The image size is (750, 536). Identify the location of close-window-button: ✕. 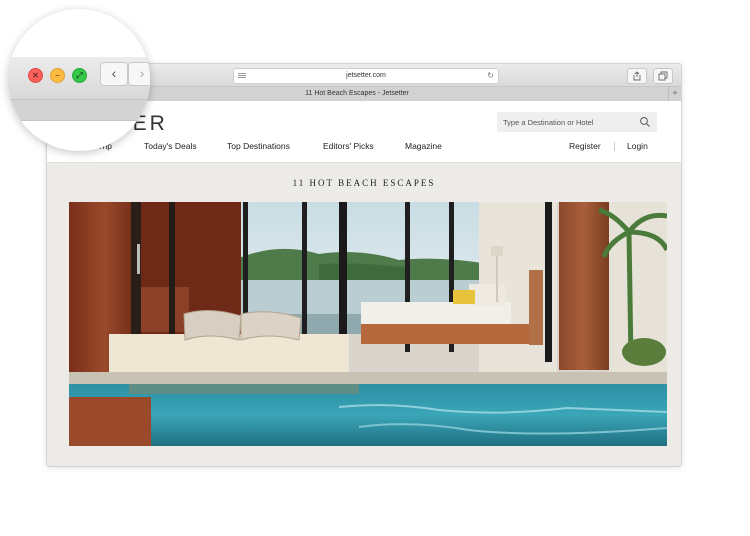
(35, 75).